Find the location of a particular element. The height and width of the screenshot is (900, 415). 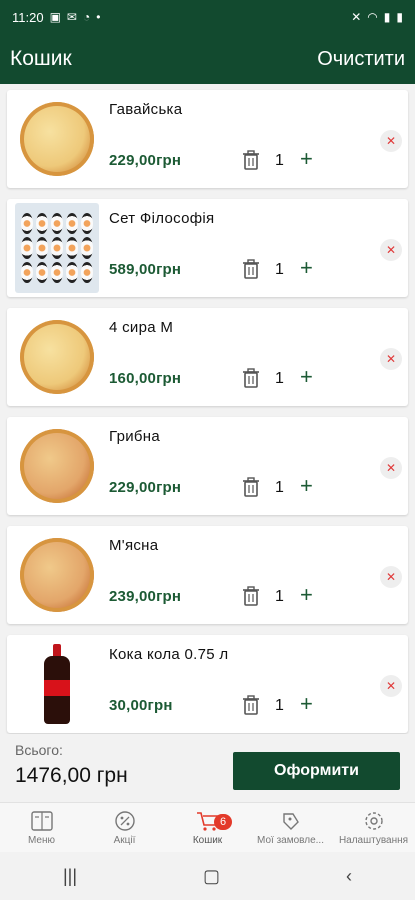

cart-item: 4 сира М 160,00грн 1 + ✕ is located at coordinates (207, 357).